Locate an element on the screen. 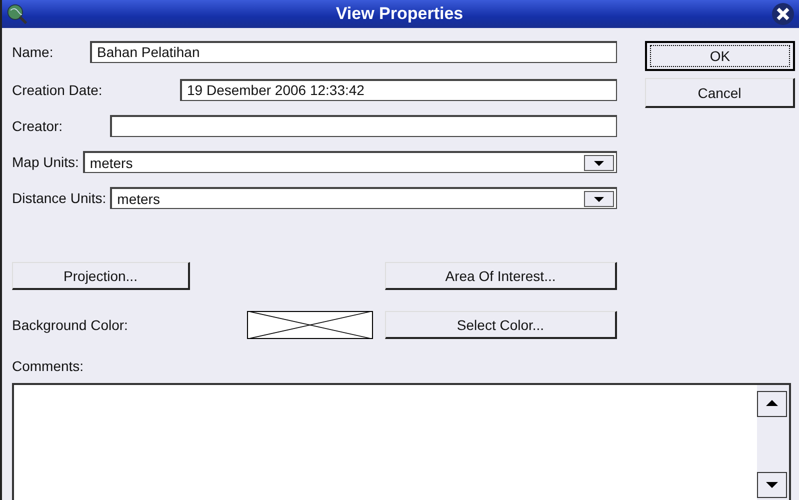 The image size is (799, 500). field-label: Name: is located at coordinates (33, 52).